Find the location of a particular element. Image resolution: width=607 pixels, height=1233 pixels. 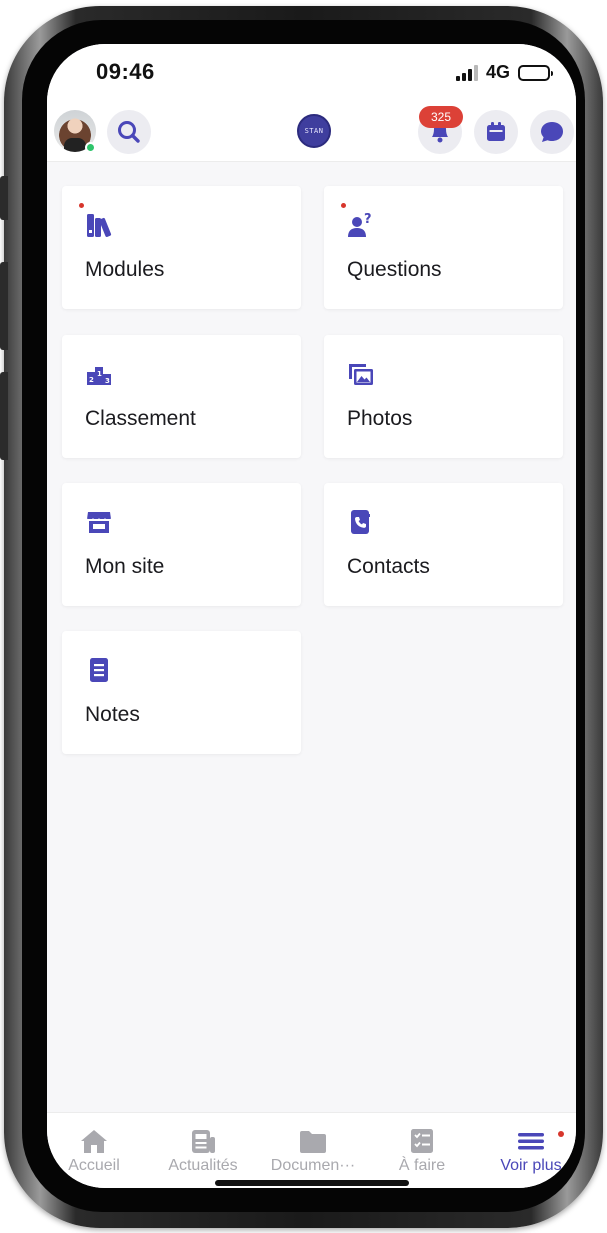

search-icon is located at coordinates (129, 132).